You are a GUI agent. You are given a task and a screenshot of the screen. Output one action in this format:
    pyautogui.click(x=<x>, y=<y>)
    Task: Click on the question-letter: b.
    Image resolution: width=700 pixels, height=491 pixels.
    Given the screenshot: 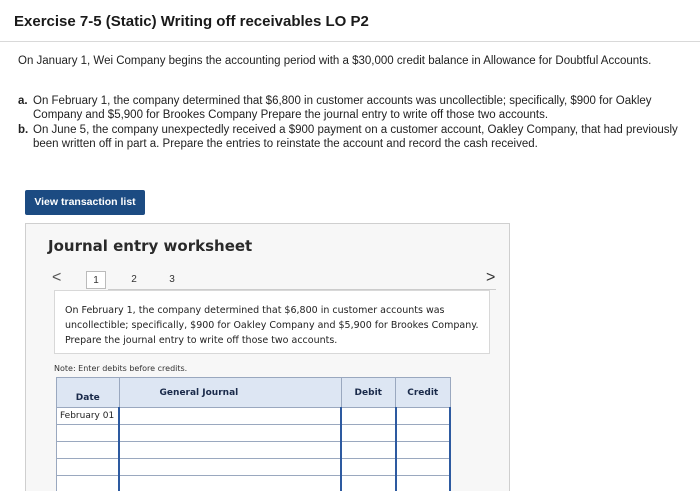 What is the action you would take?
    pyautogui.click(x=23, y=130)
    